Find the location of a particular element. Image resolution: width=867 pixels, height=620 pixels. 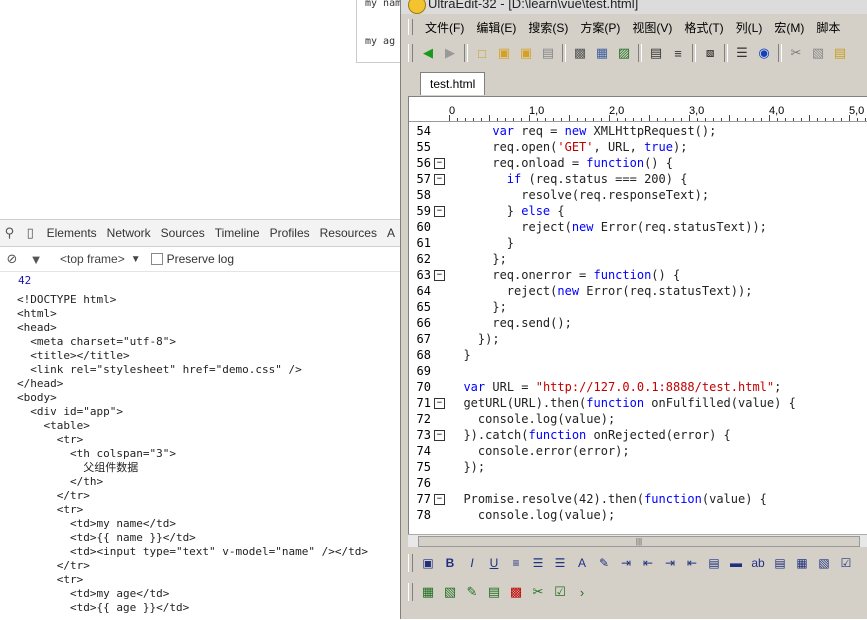

db-icon: ▤ is located at coordinates (494, 592).